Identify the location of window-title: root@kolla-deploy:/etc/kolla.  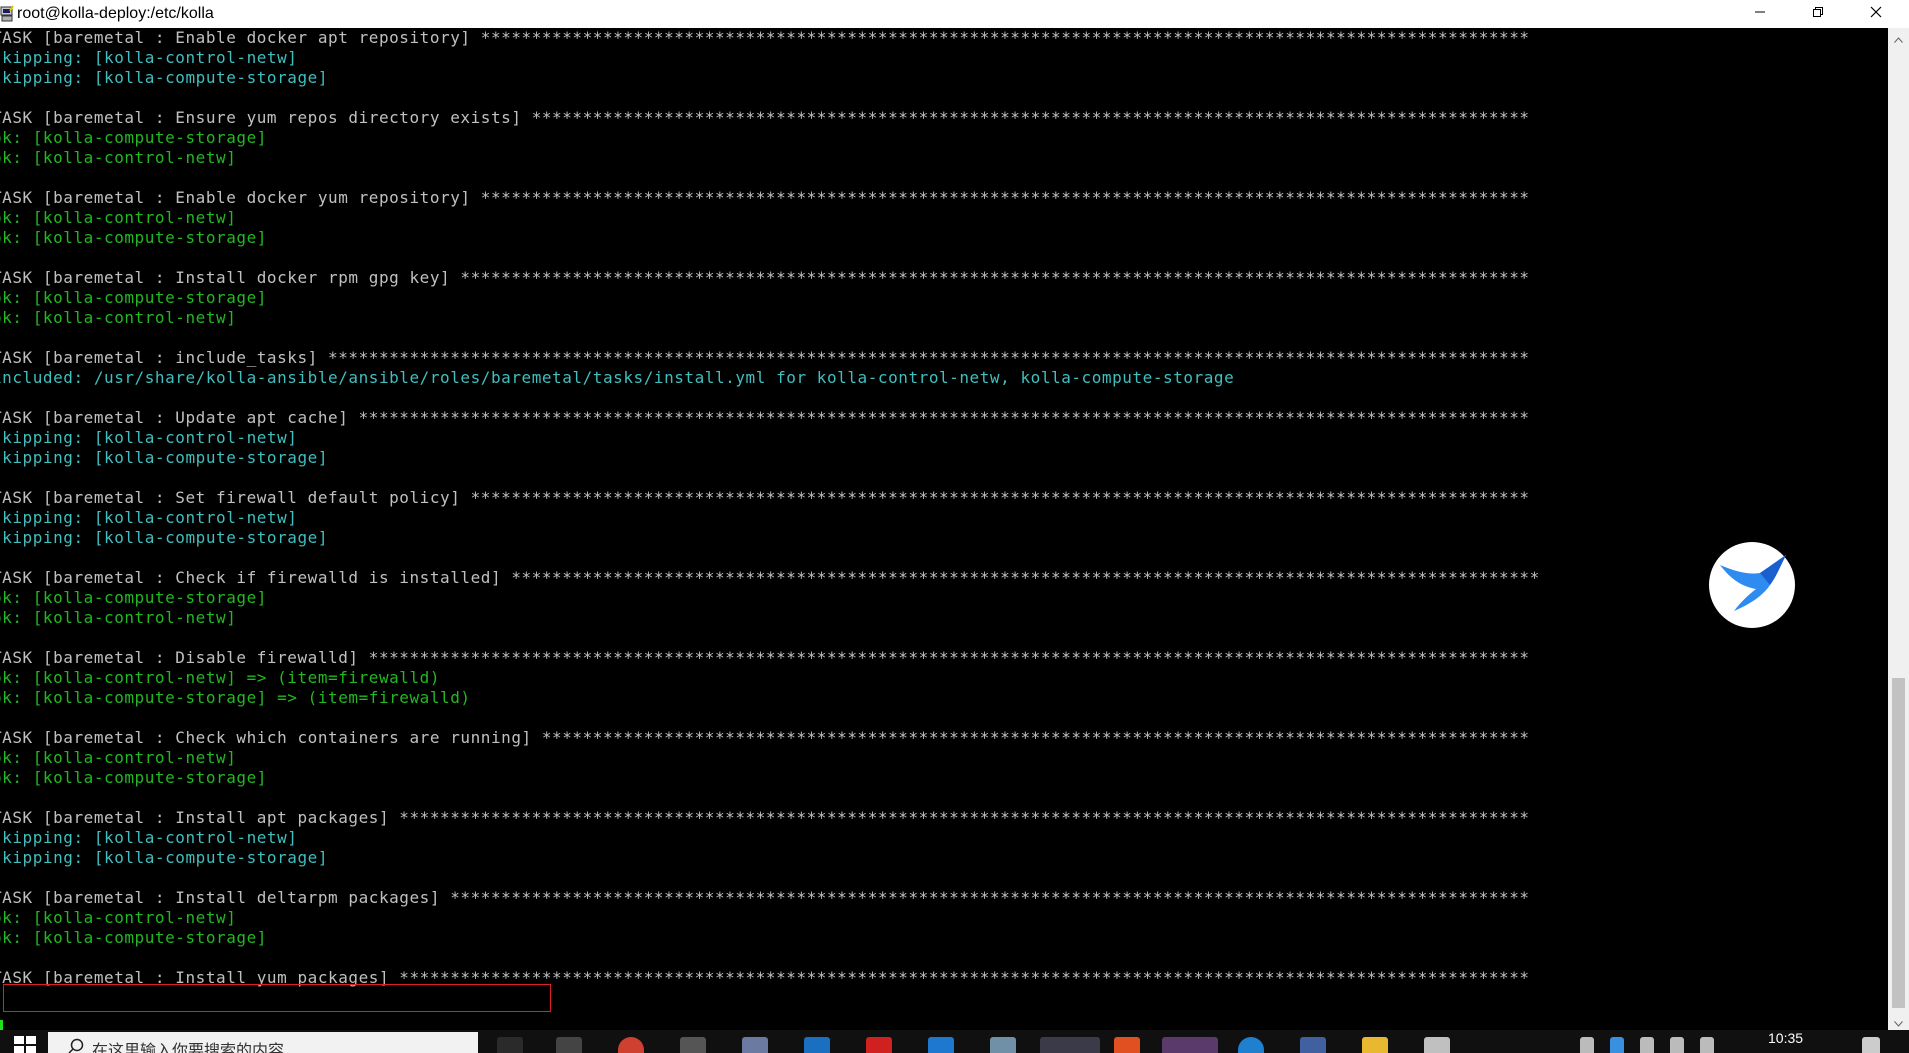
(115, 13).